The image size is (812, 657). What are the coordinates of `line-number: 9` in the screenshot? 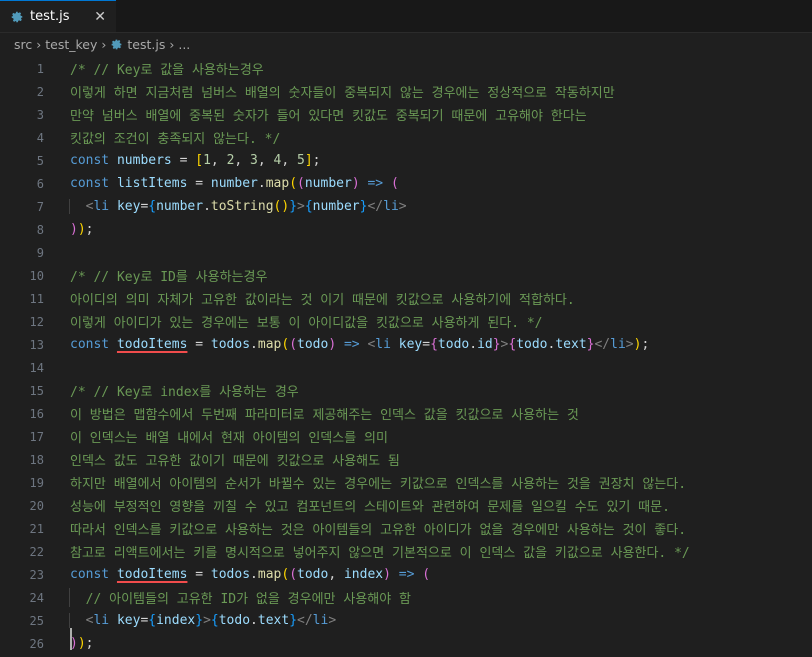 It's located at (40, 252).